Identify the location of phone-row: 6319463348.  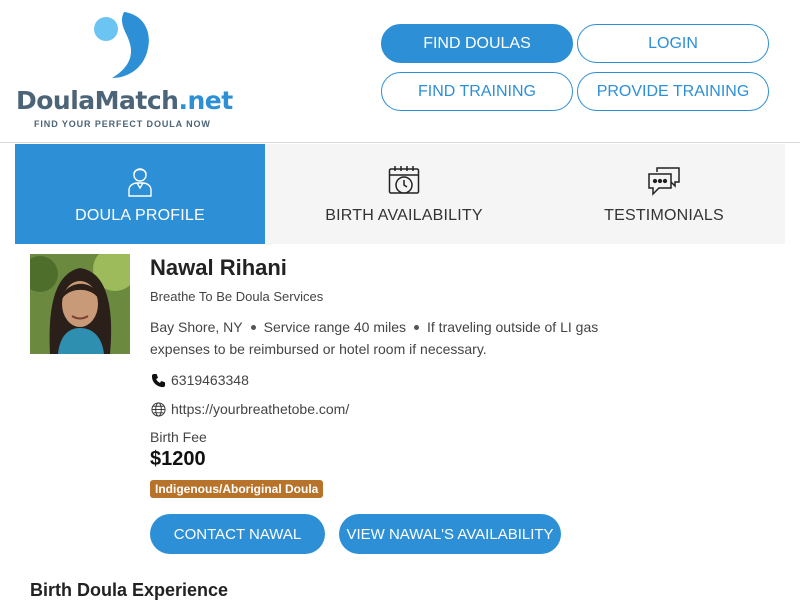
(199, 380).